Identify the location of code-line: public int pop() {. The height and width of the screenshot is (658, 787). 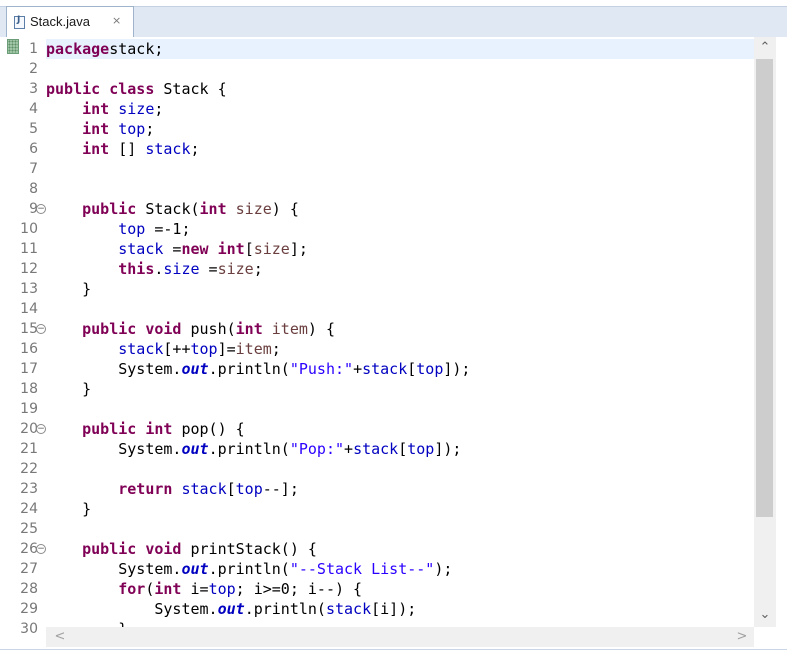
(400, 429).